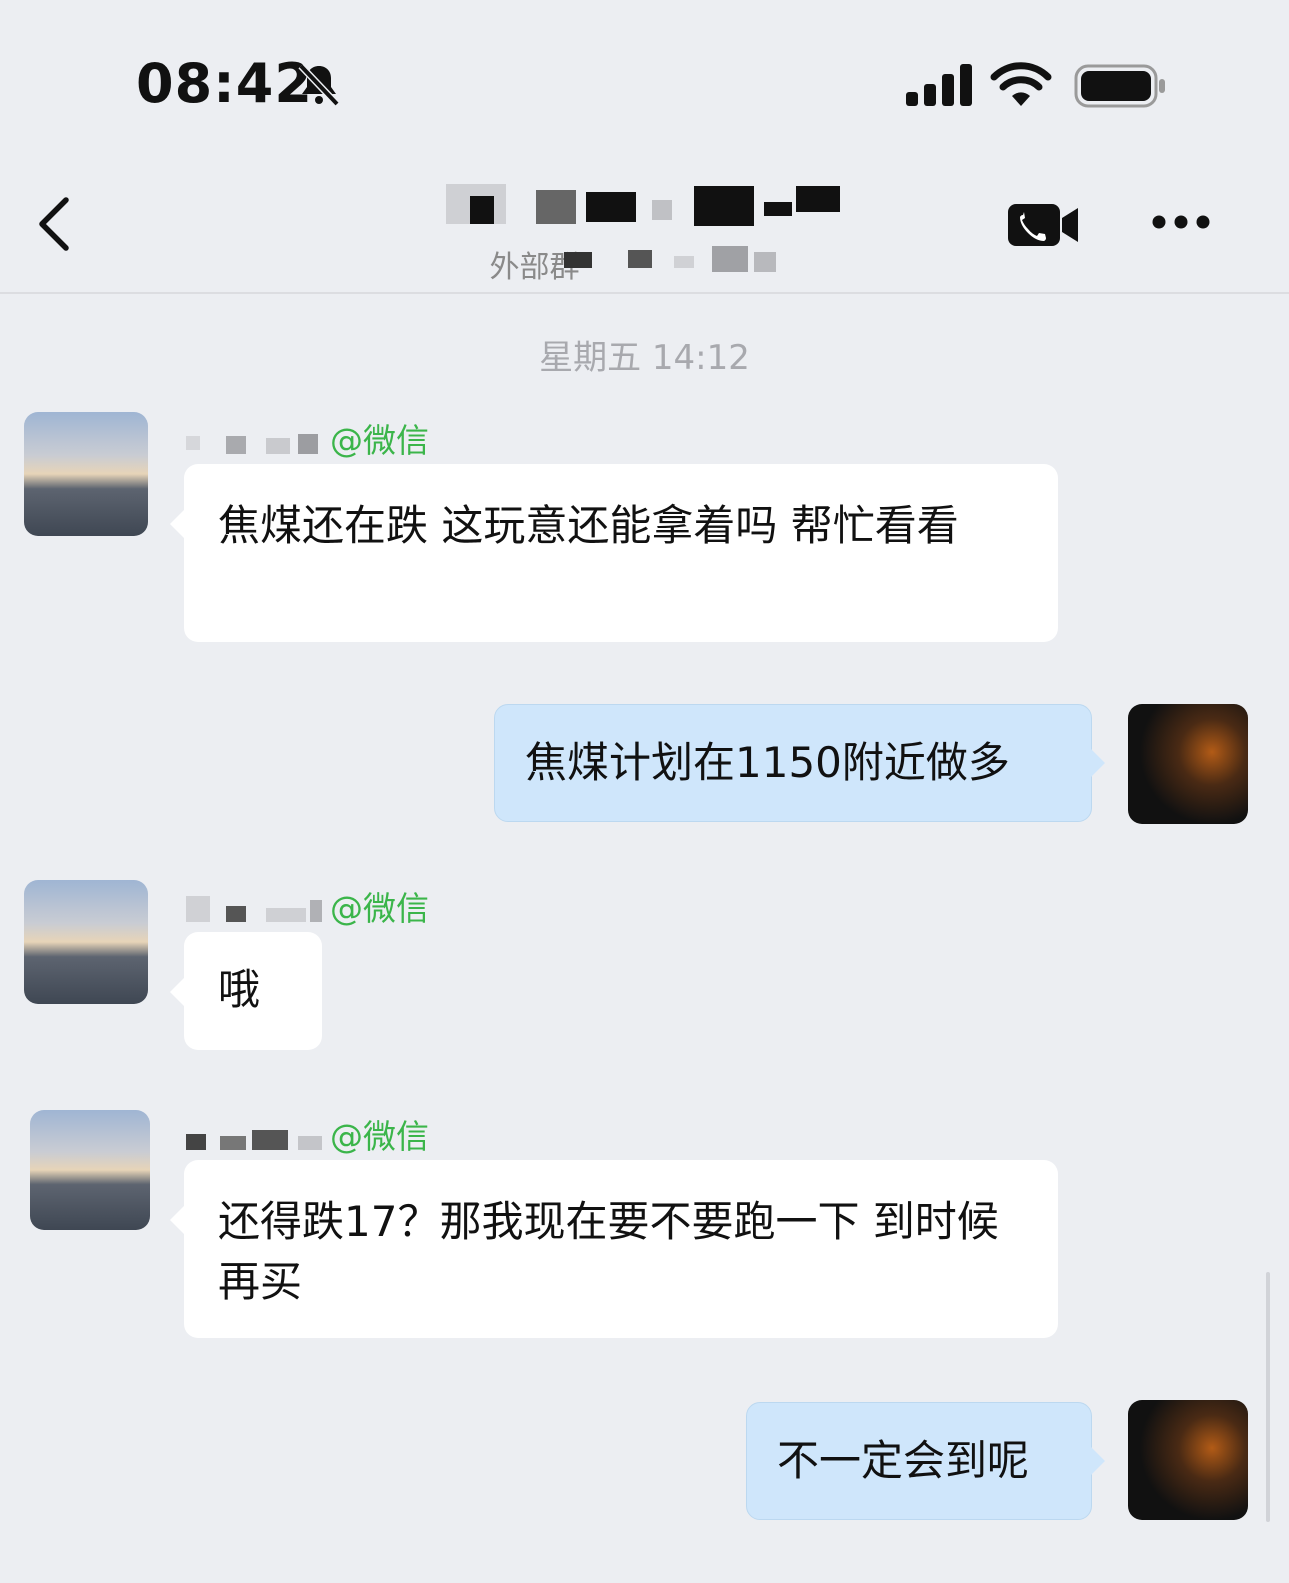  Describe the element at coordinates (644, 358) in the screenshot. I see `message-timestamp: 星期五 14:12` at that location.